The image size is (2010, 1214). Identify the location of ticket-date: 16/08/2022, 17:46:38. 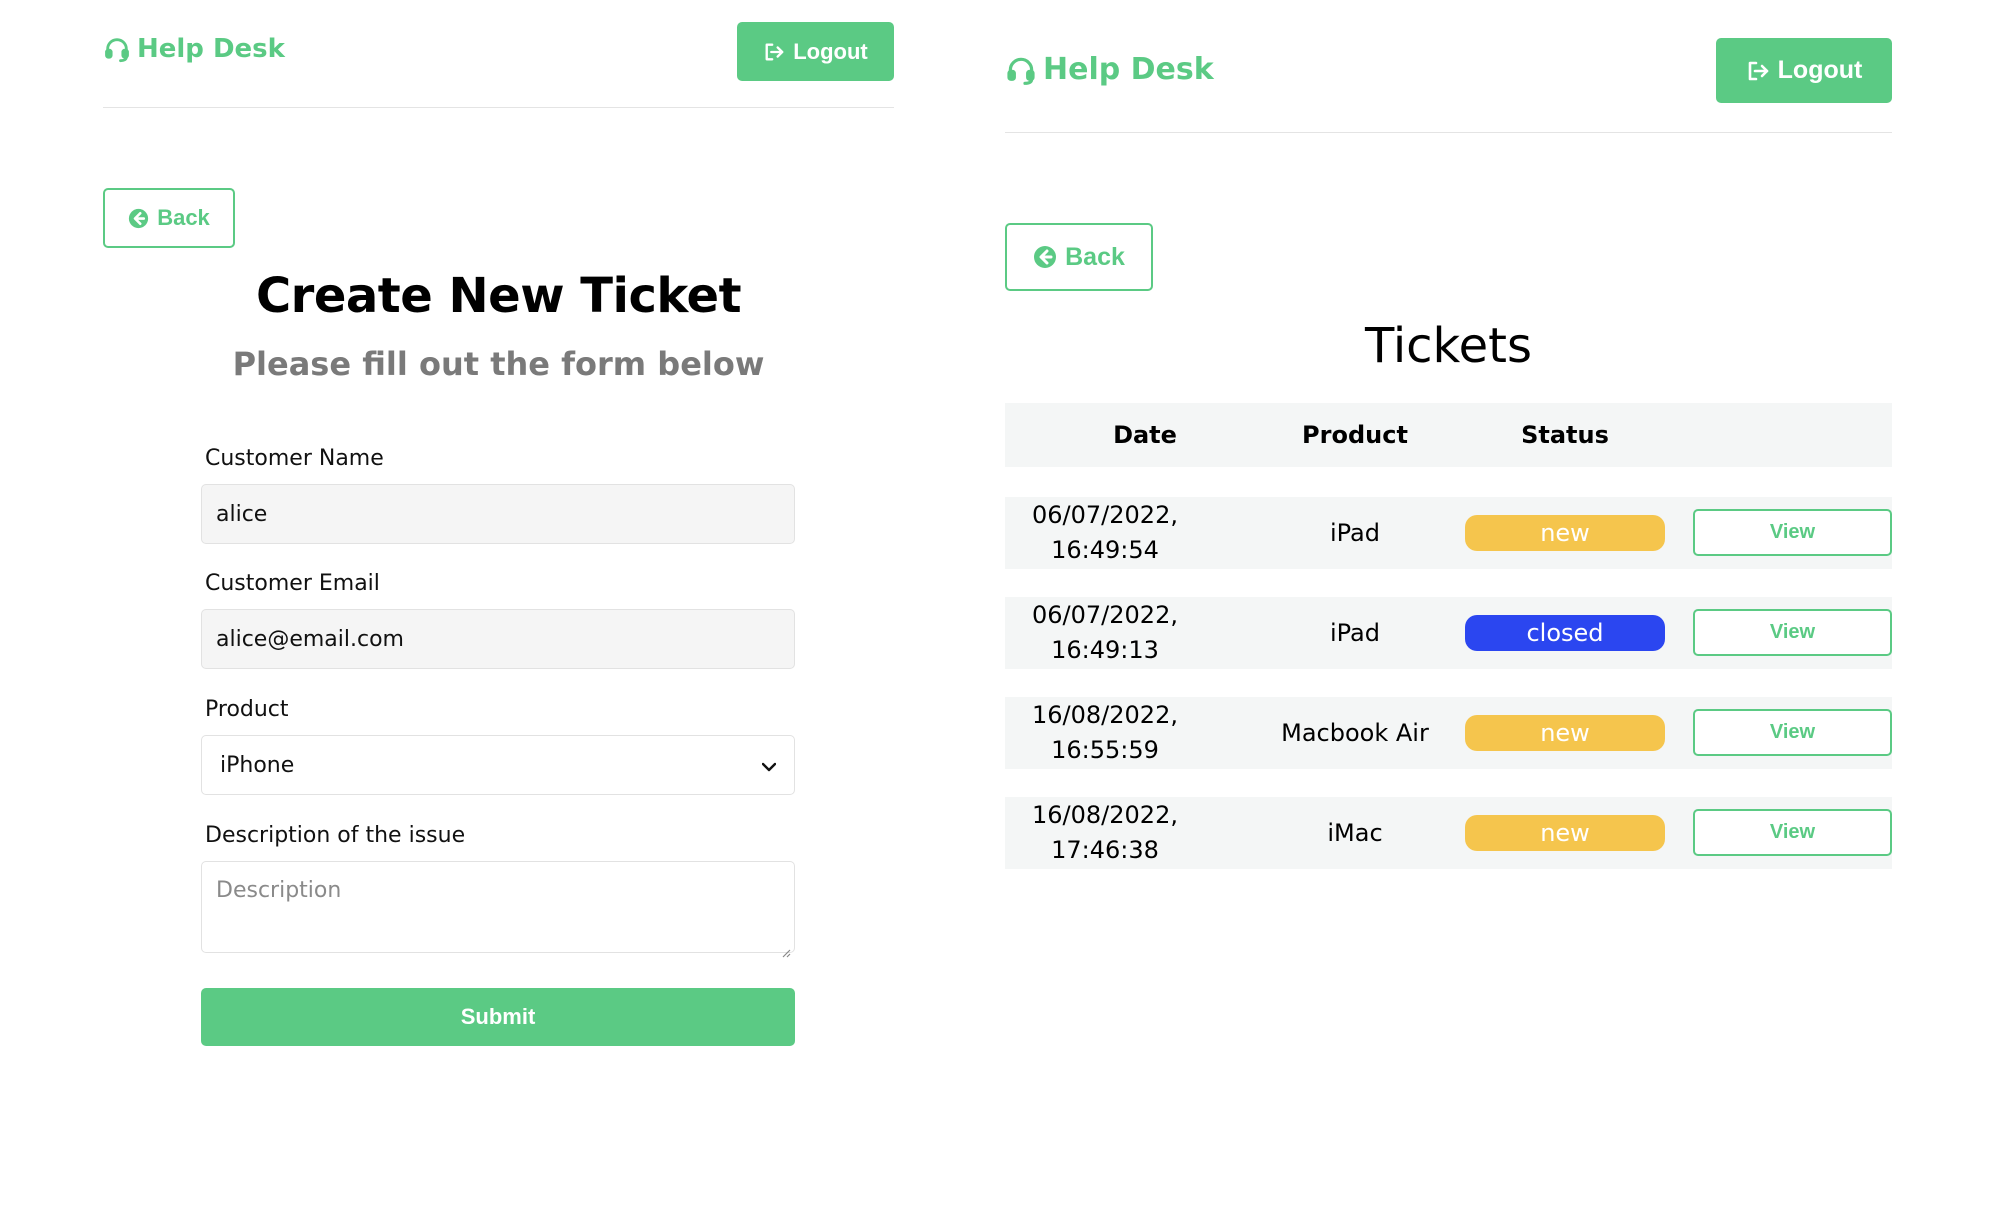
(1105, 833).